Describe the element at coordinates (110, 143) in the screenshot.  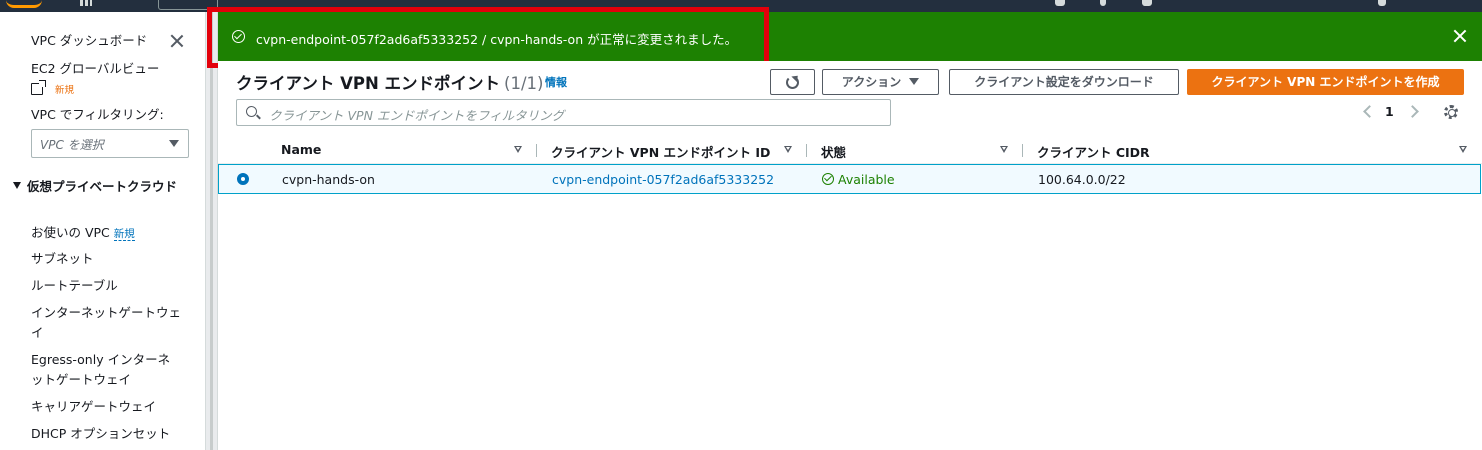
I see `vpc-select-dropdown: VPC を選択` at that location.